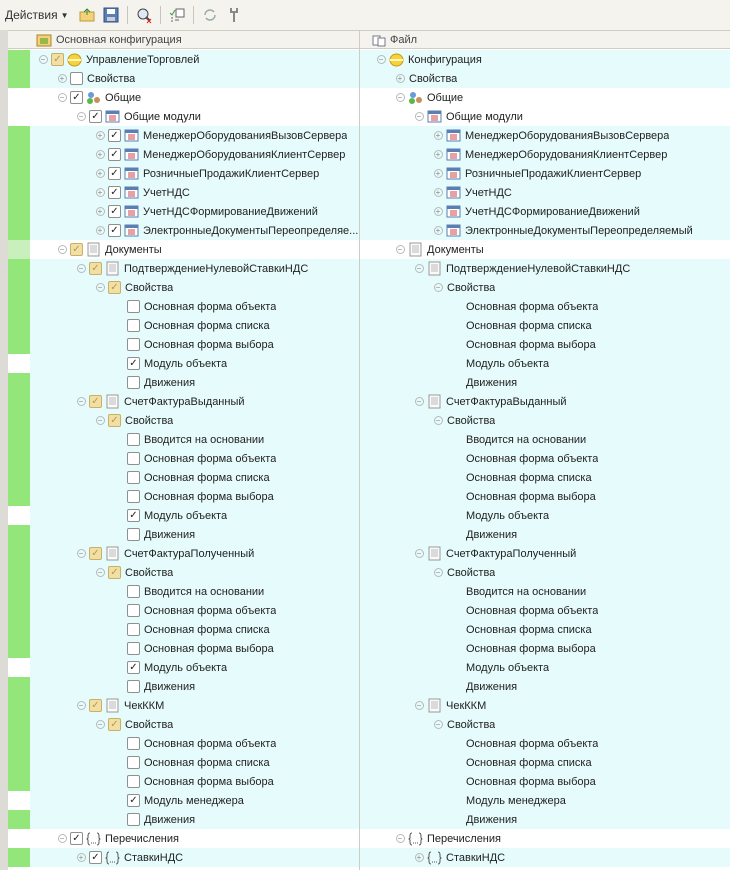 The image size is (730, 870). What do you see at coordinates (177, 15) in the screenshot?
I see `mark-button` at bounding box center [177, 15].